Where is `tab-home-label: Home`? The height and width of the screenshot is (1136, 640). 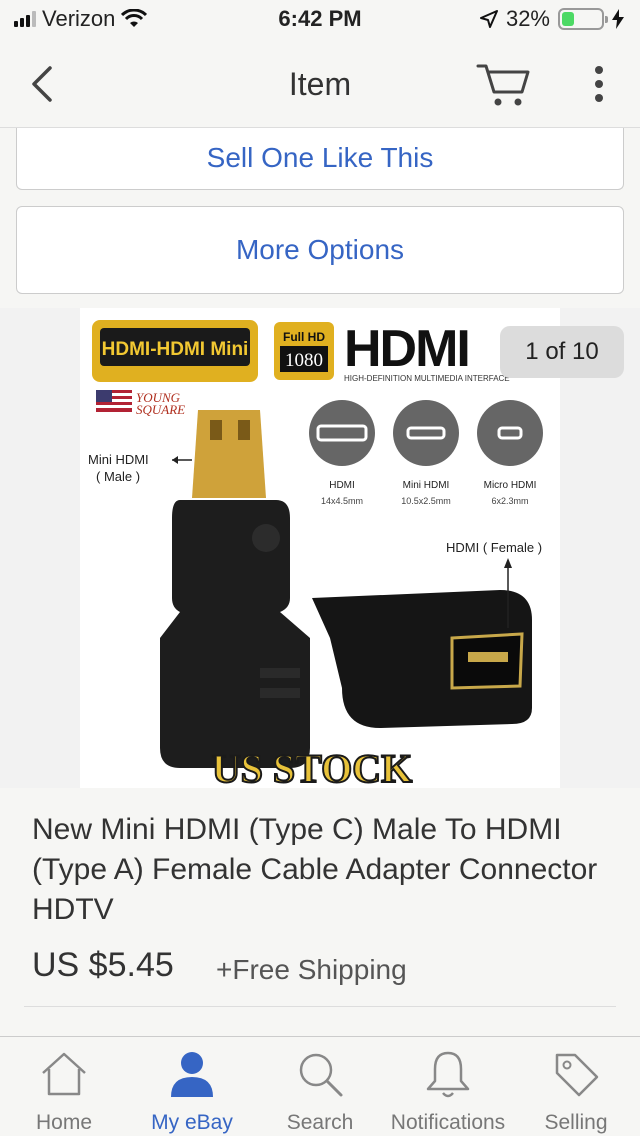
tab-home-label: Home is located at coordinates (64, 1122).